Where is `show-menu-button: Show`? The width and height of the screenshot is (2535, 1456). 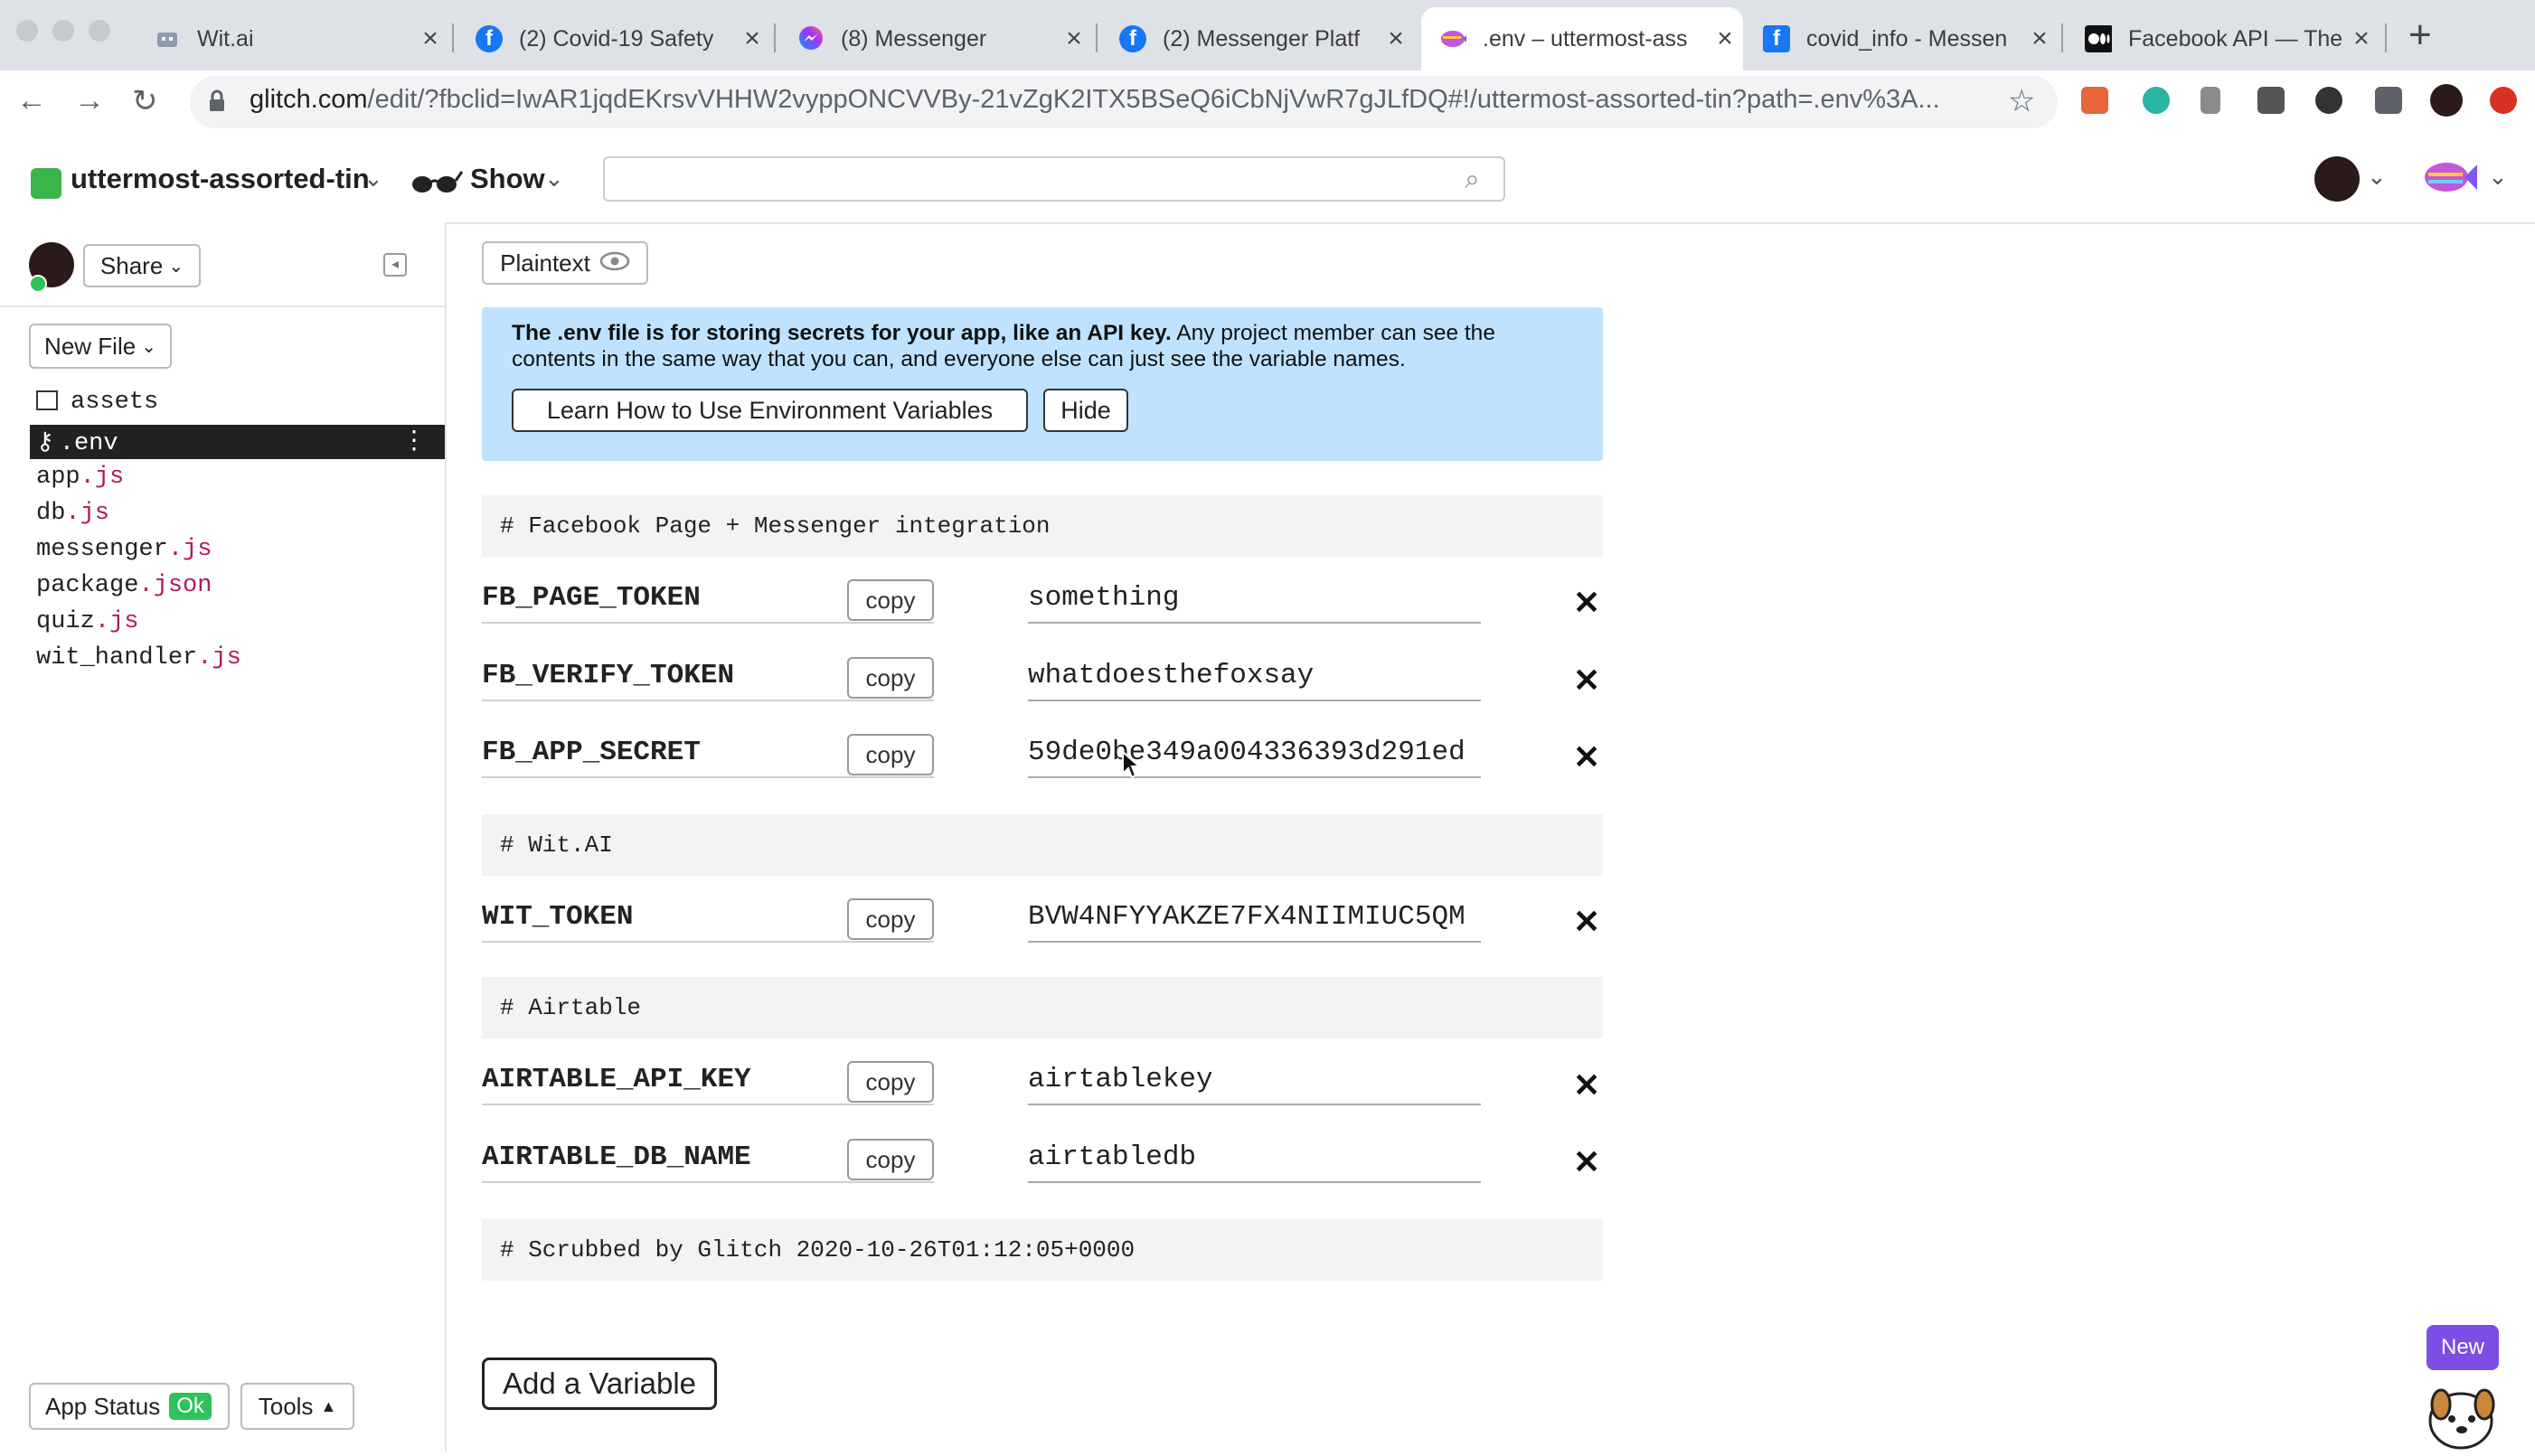
show-menu-button: Show is located at coordinates (507, 179).